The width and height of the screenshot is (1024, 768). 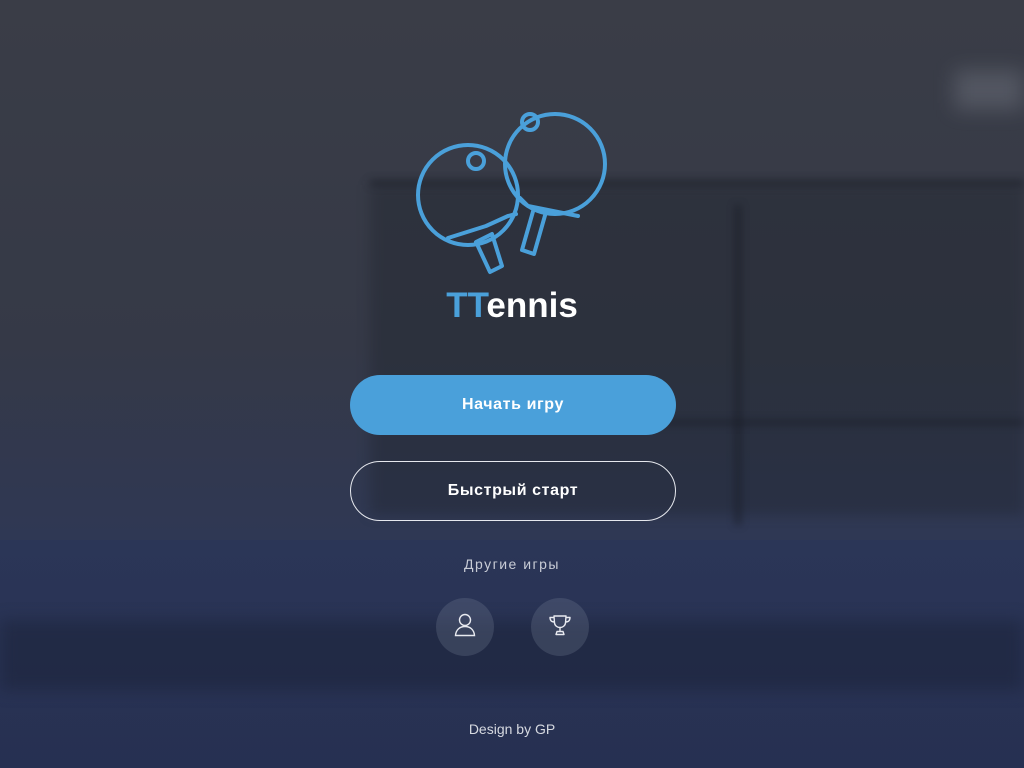 I want to click on app-title: TTennis, so click(x=512, y=306).